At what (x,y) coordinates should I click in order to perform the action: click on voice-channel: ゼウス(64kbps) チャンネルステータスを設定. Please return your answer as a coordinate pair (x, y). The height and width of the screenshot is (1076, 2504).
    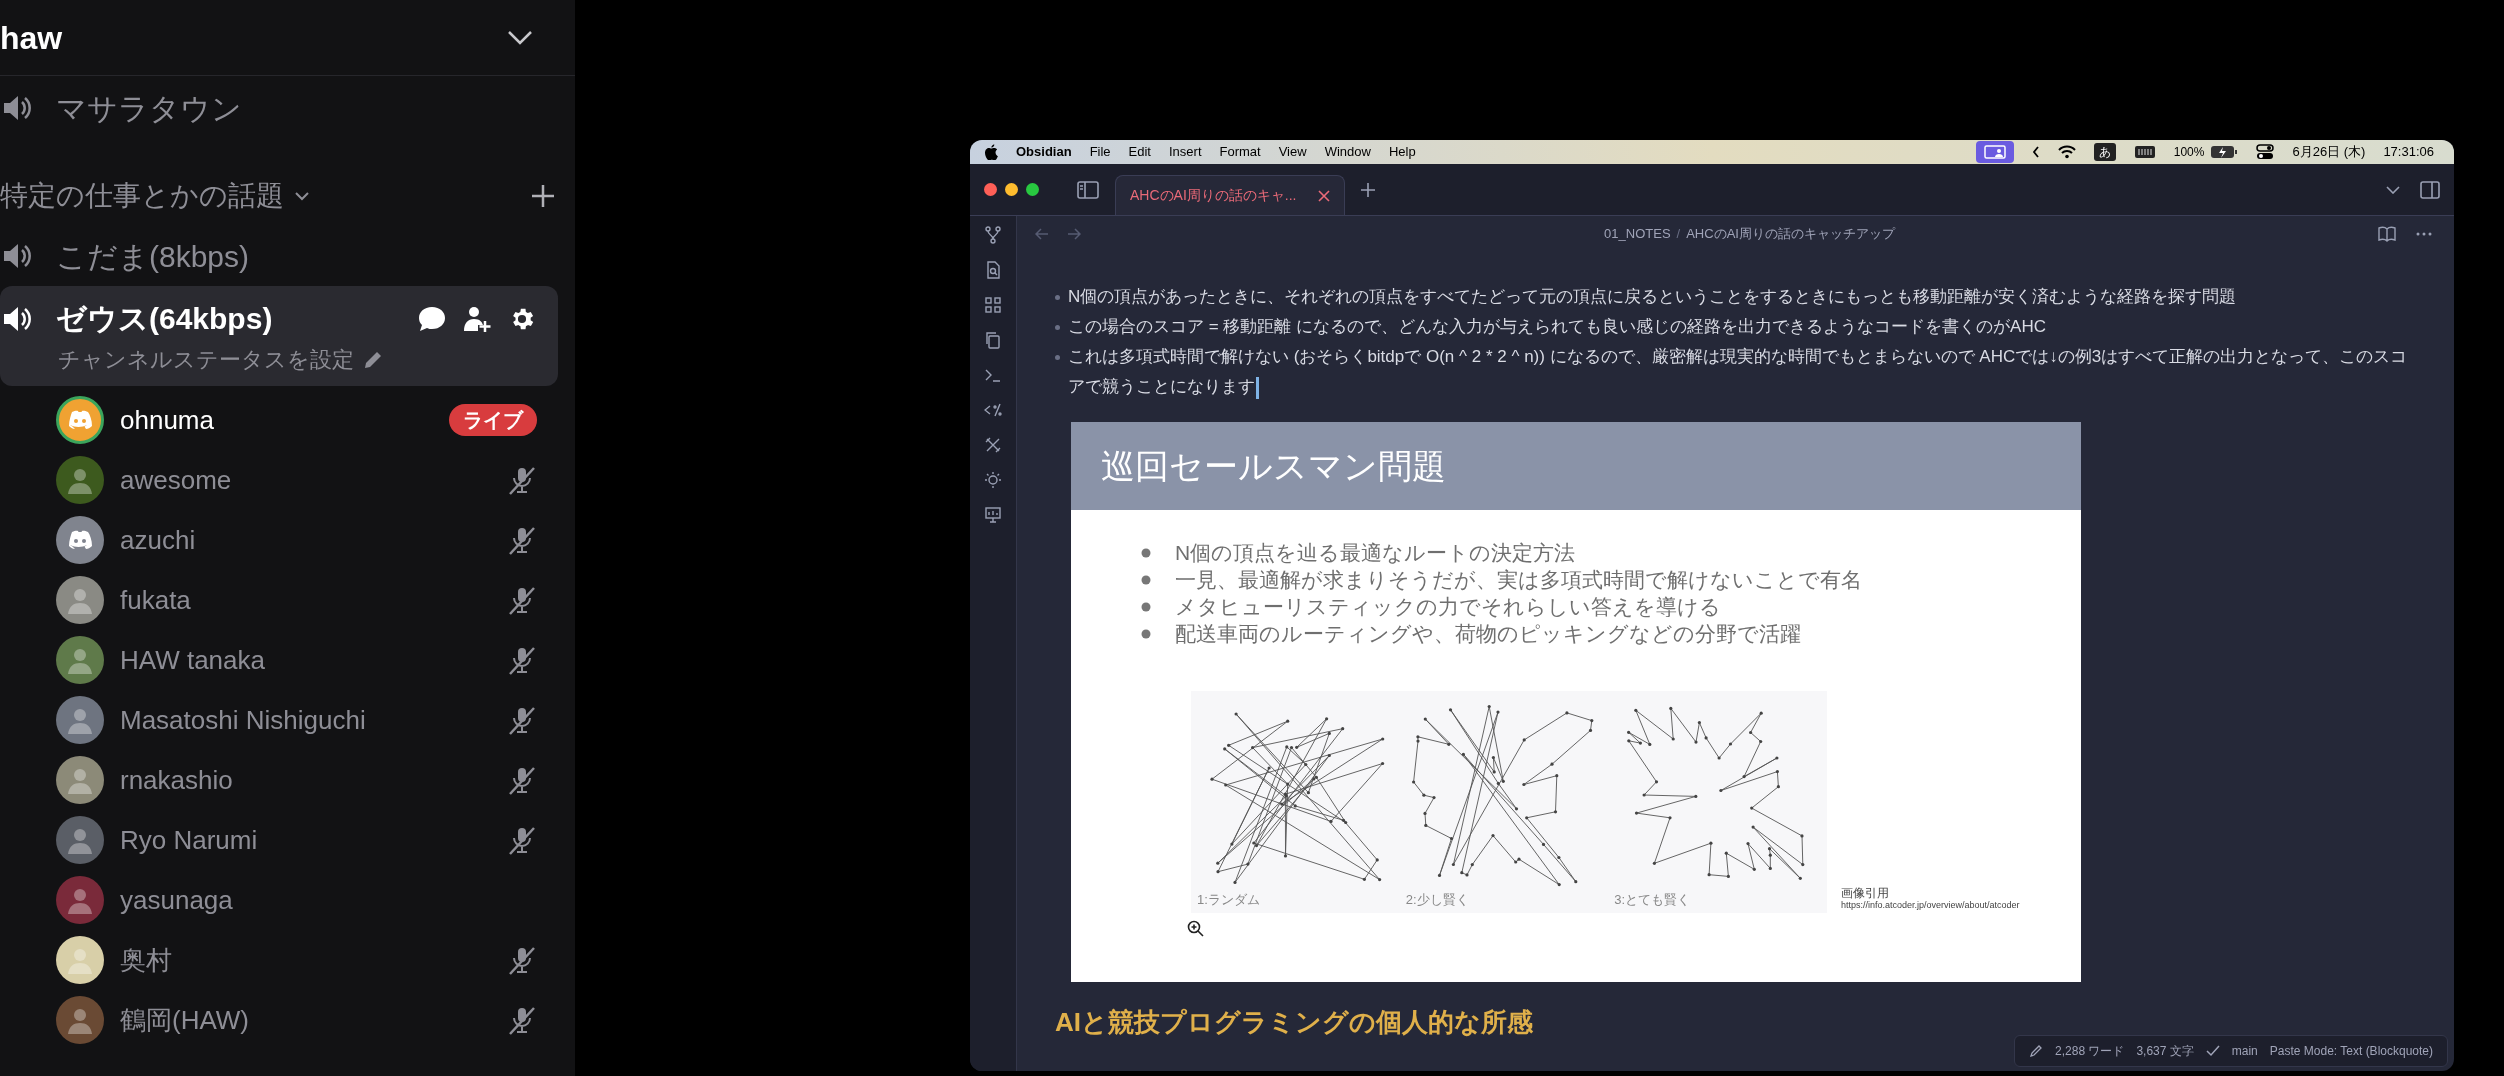
    Looking at the image, I should click on (279, 336).